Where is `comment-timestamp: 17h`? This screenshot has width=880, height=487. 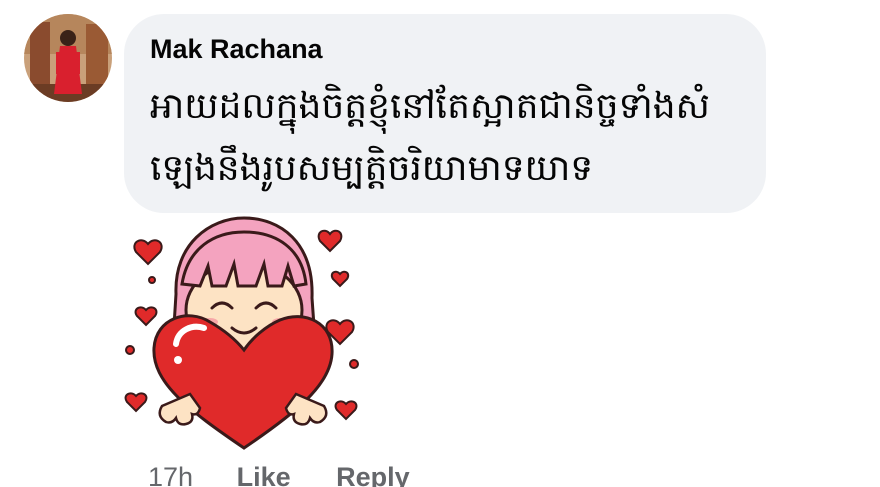
comment-timestamp: 17h is located at coordinates (170, 474).